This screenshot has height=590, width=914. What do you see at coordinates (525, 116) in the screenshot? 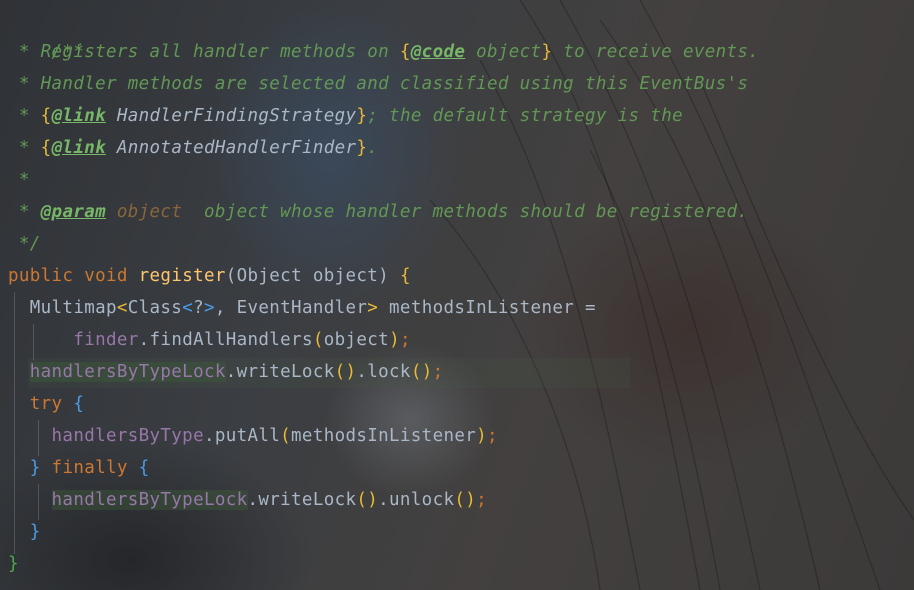
I see `doc-comment: ; the default strategy is the` at bounding box center [525, 116].